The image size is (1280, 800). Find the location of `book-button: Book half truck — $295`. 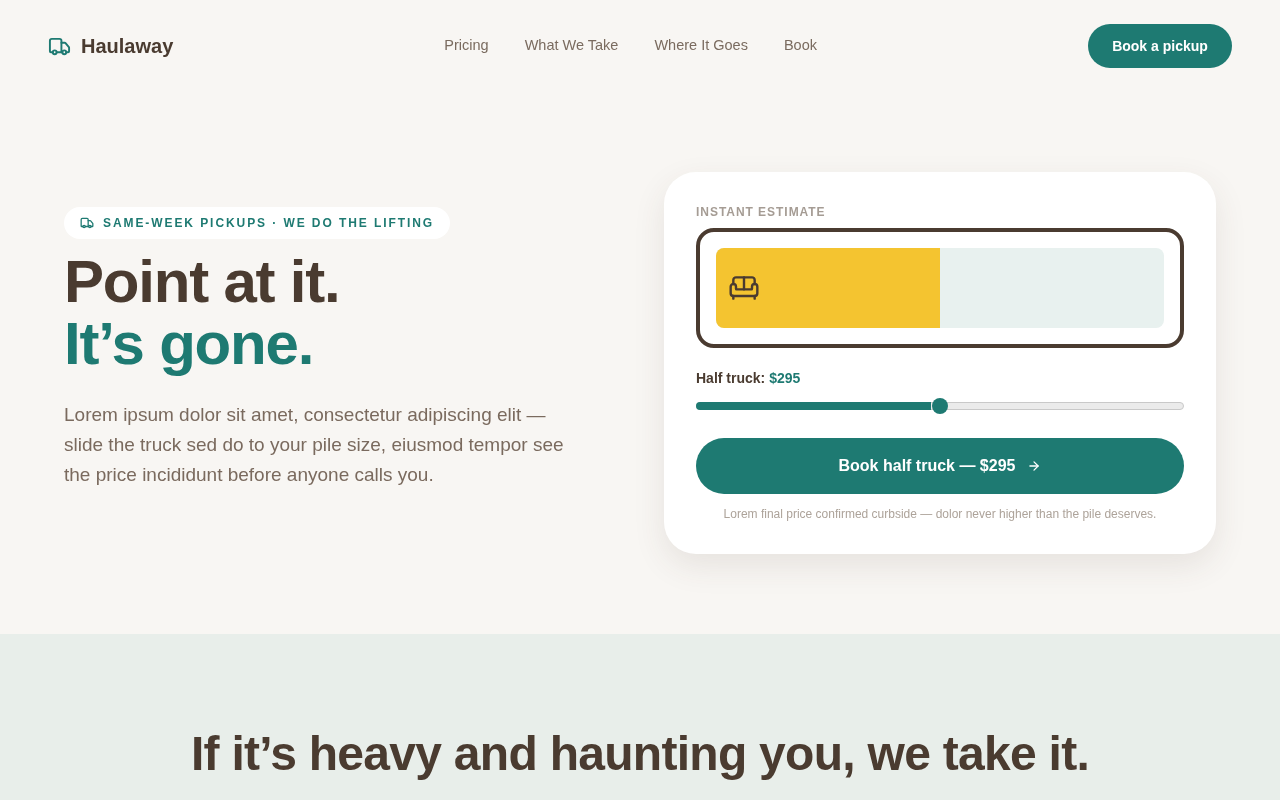

book-button: Book half truck — $295 is located at coordinates (940, 466).